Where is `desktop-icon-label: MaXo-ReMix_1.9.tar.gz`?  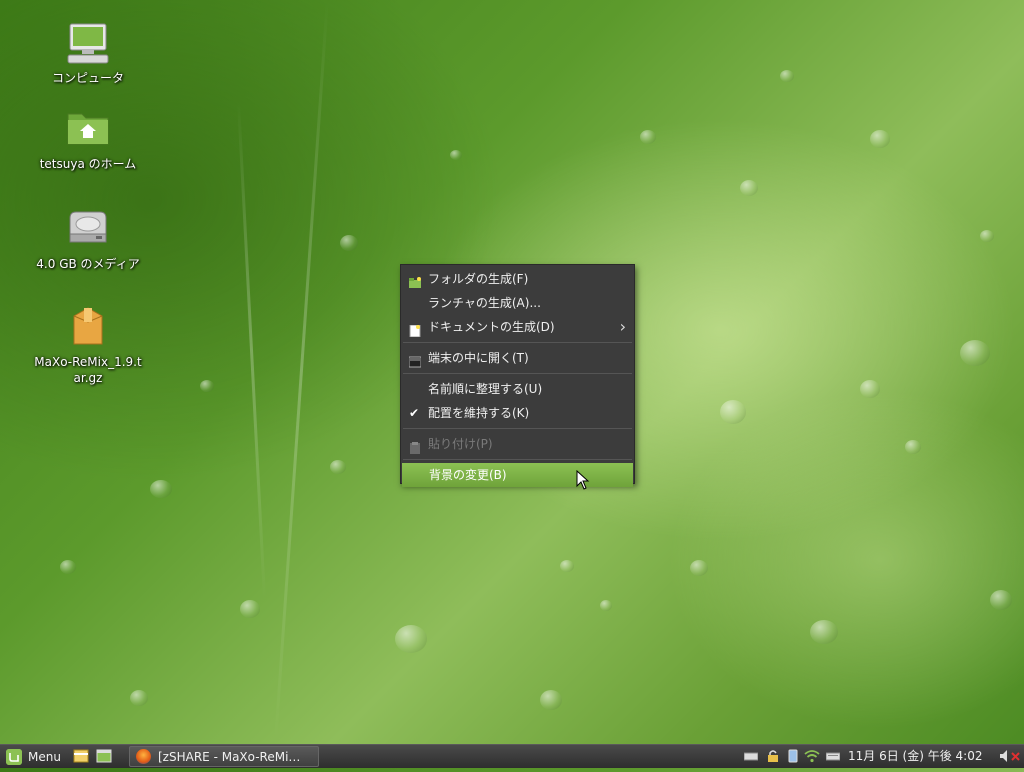 desktop-icon-label: MaXo-ReMix_1.9.tar.gz is located at coordinates (88, 370).